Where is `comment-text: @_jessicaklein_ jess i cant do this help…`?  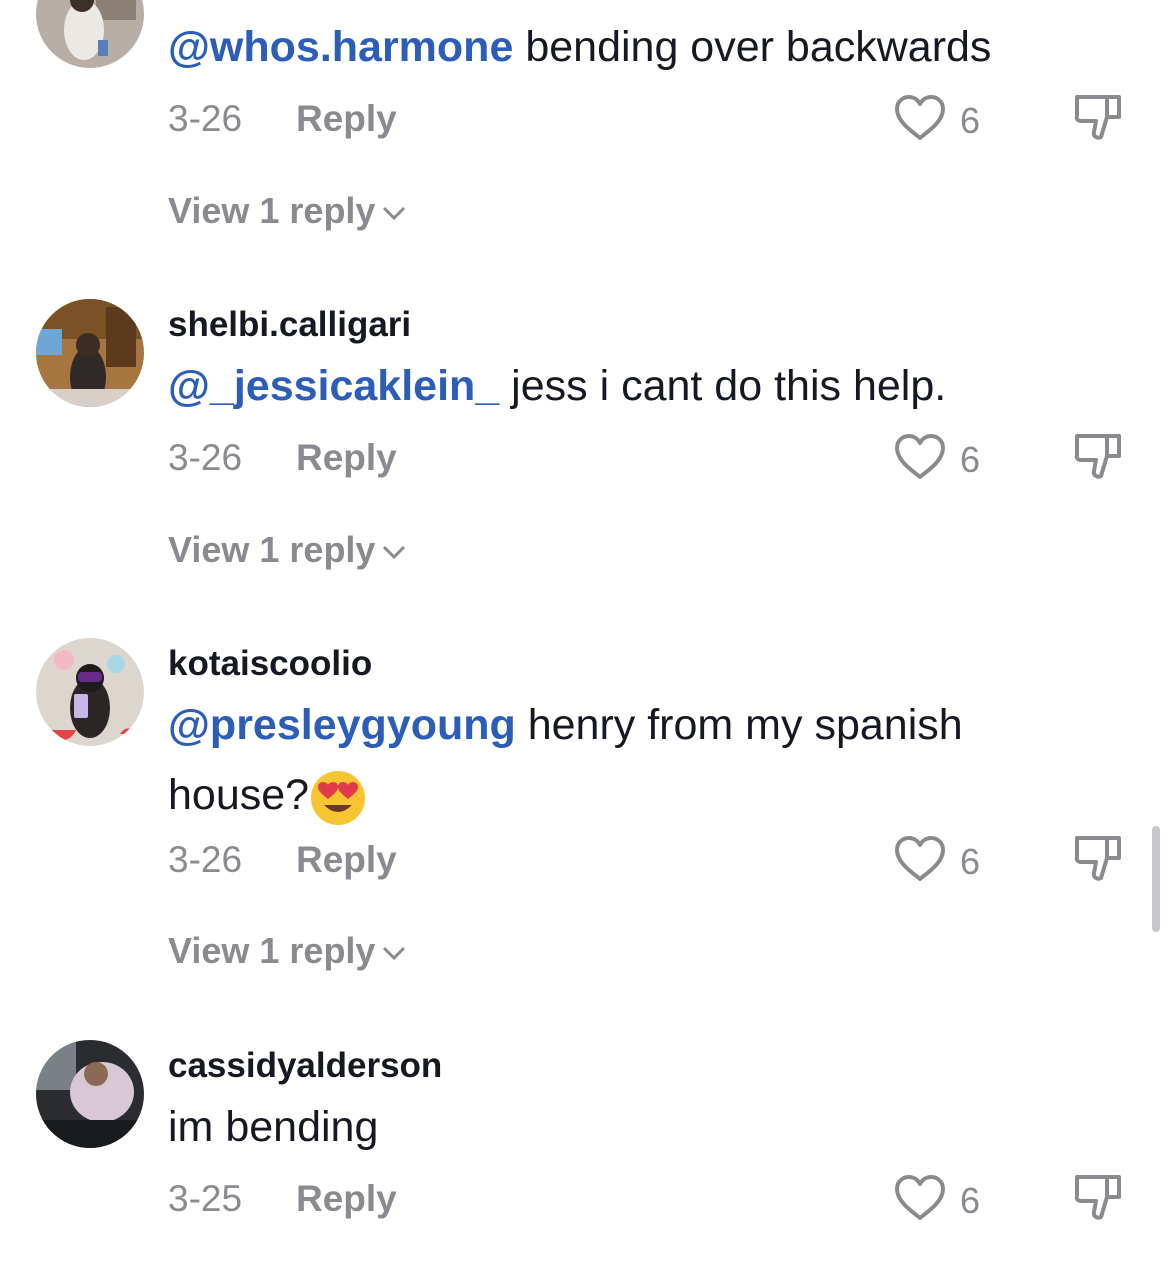
comment-text: @_jessicaklein_ jess i cant do this help… is located at coordinates (608, 386).